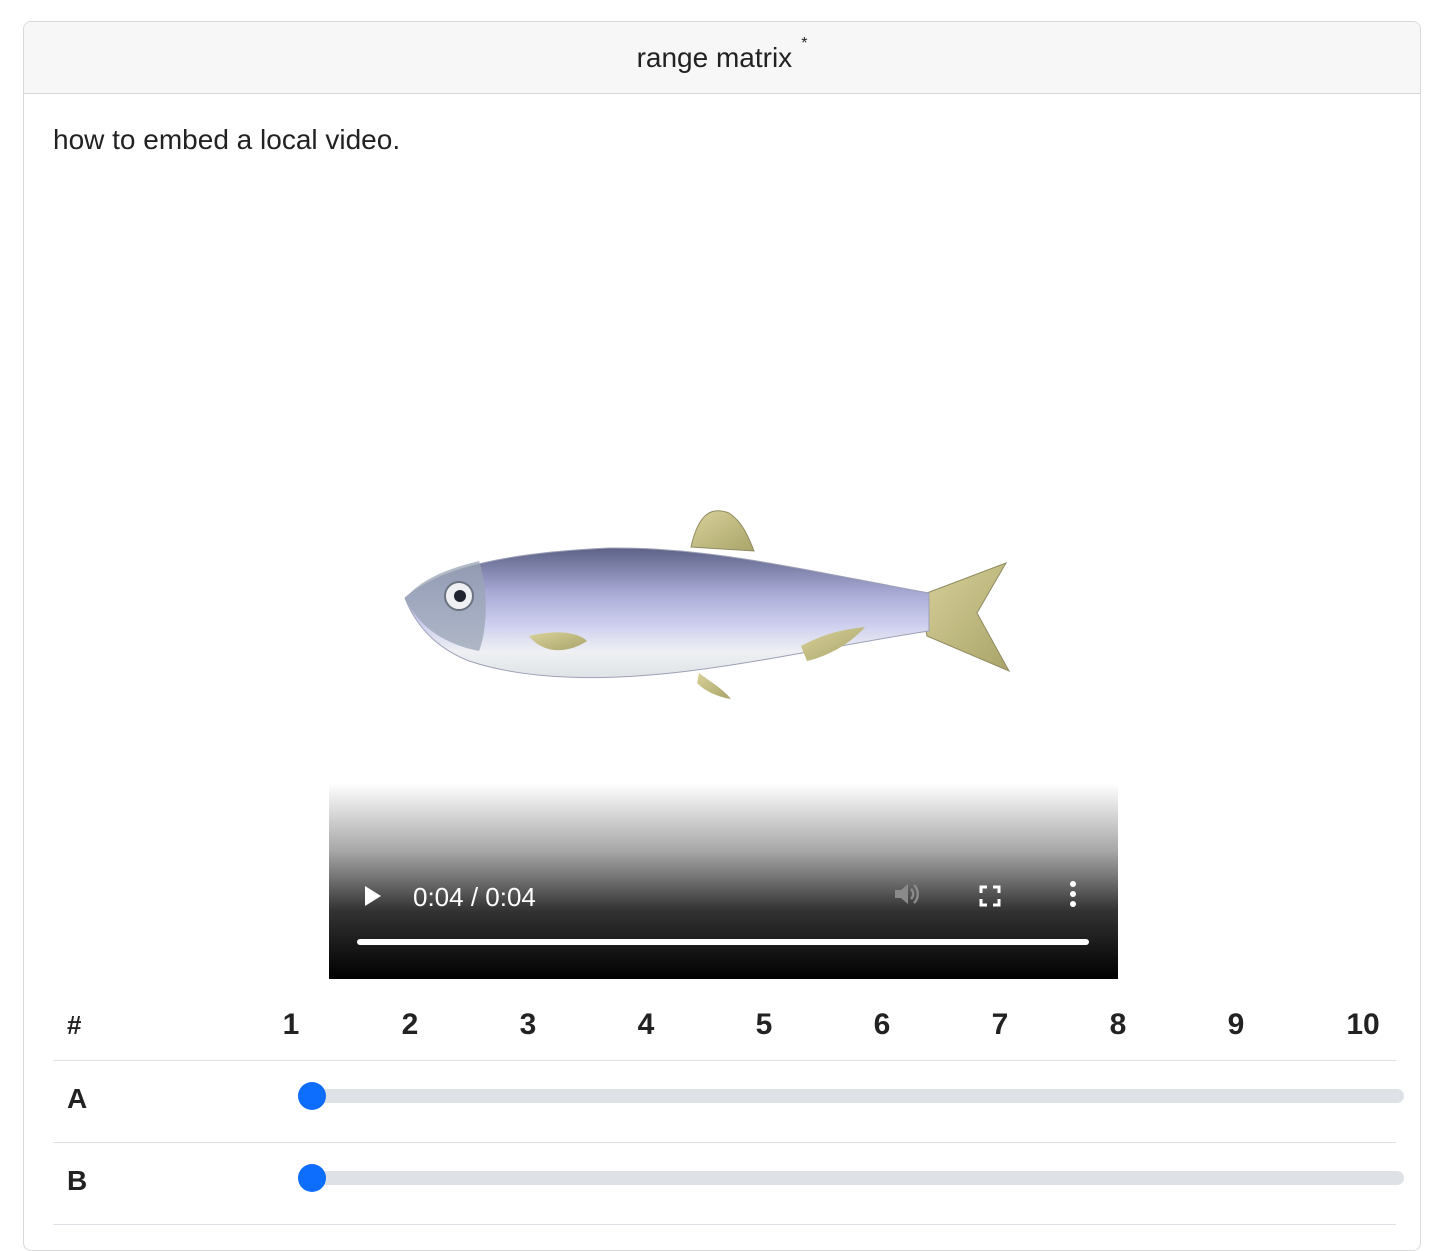 The width and height of the screenshot is (1437, 1251). Describe the element at coordinates (77, 1098) in the screenshot. I see `matrix-row-label: A` at that location.